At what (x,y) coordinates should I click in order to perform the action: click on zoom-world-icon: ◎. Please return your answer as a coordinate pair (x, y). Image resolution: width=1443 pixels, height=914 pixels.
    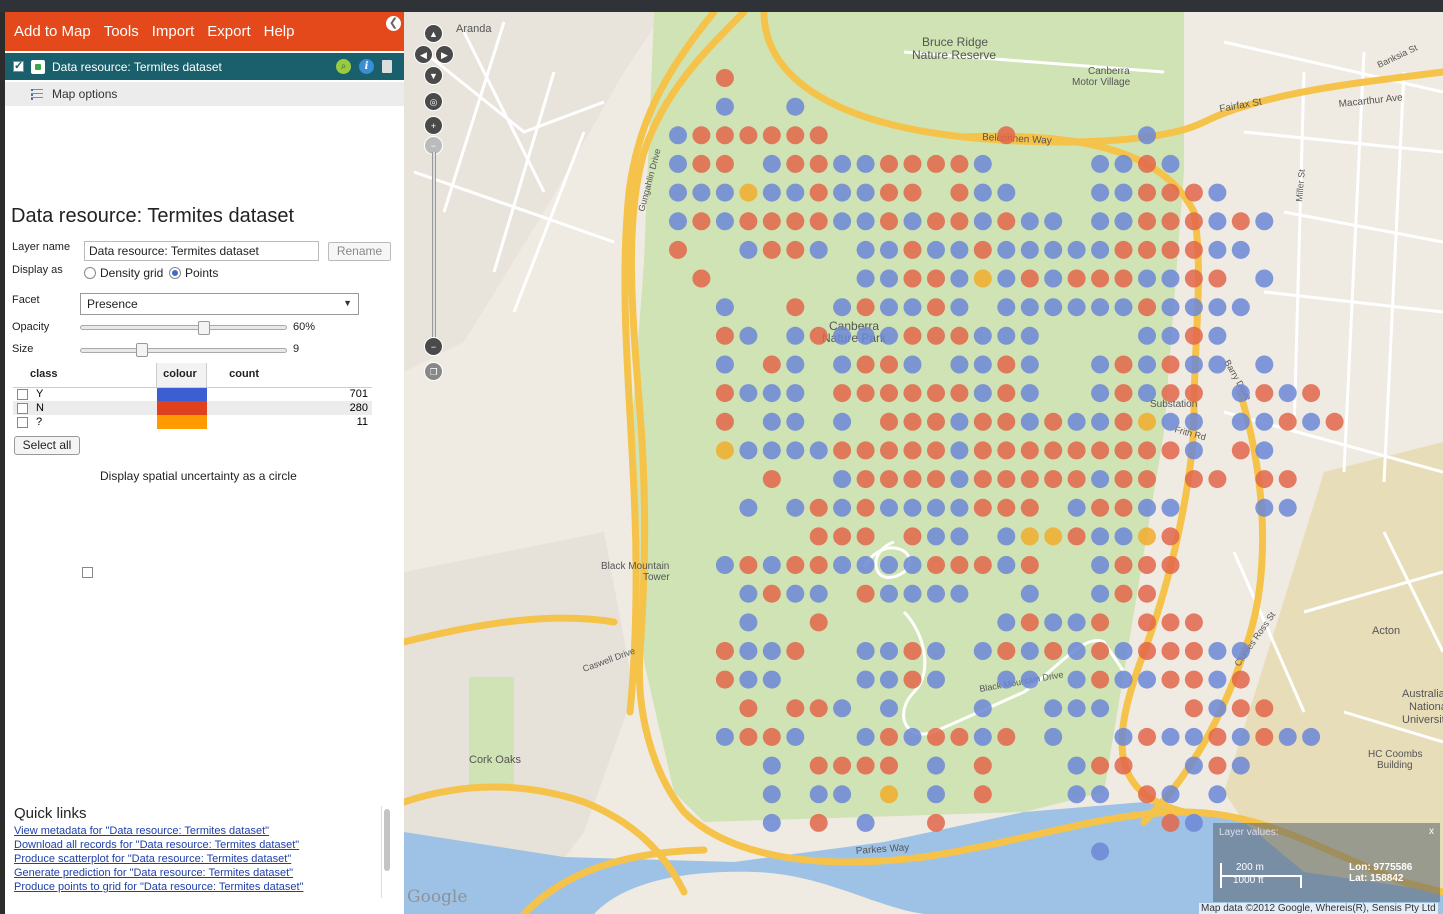
    Looking at the image, I should click on (433, 101).